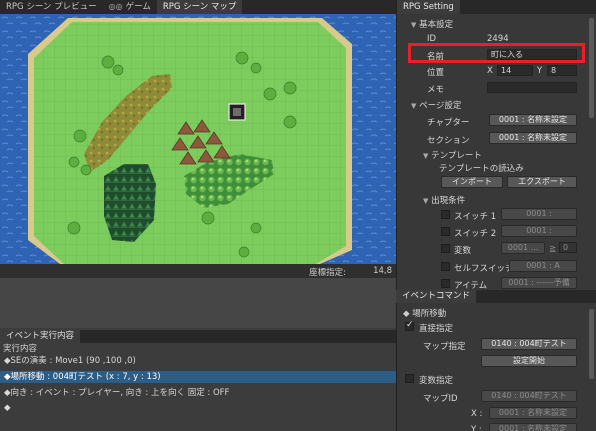 The image size is (596, 431). I want to click on command-row-selected: ◆場所移動 : 004町テスト (x : 7, y : 13), so click(198, 377).